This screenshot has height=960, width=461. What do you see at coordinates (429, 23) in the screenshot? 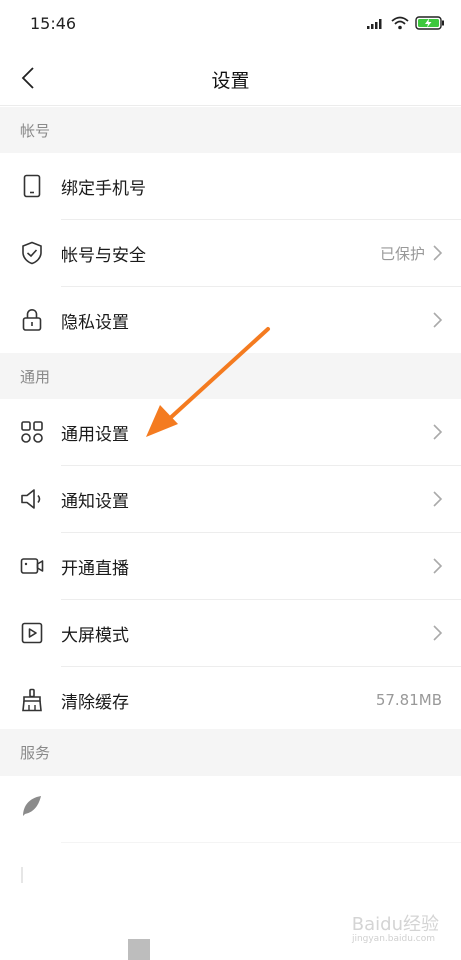
I see `battery-icon` at bounding box center [429, 23].